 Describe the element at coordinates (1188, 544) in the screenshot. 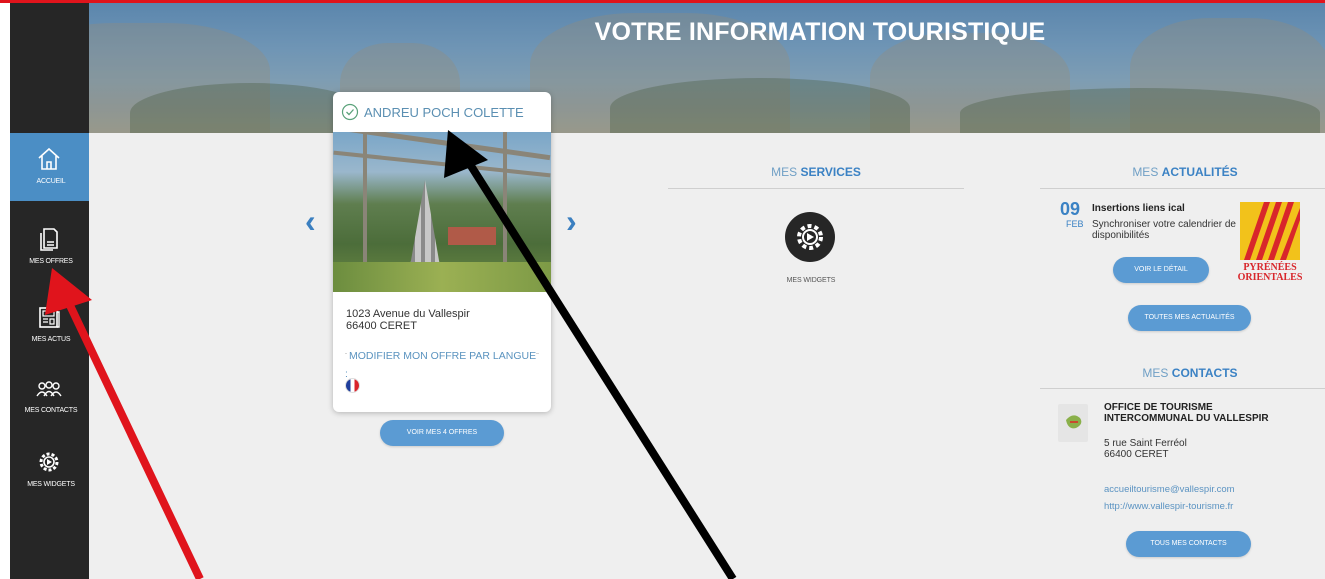

I see `all-contacts-button: TOUS MES CONTACTS` at that location.